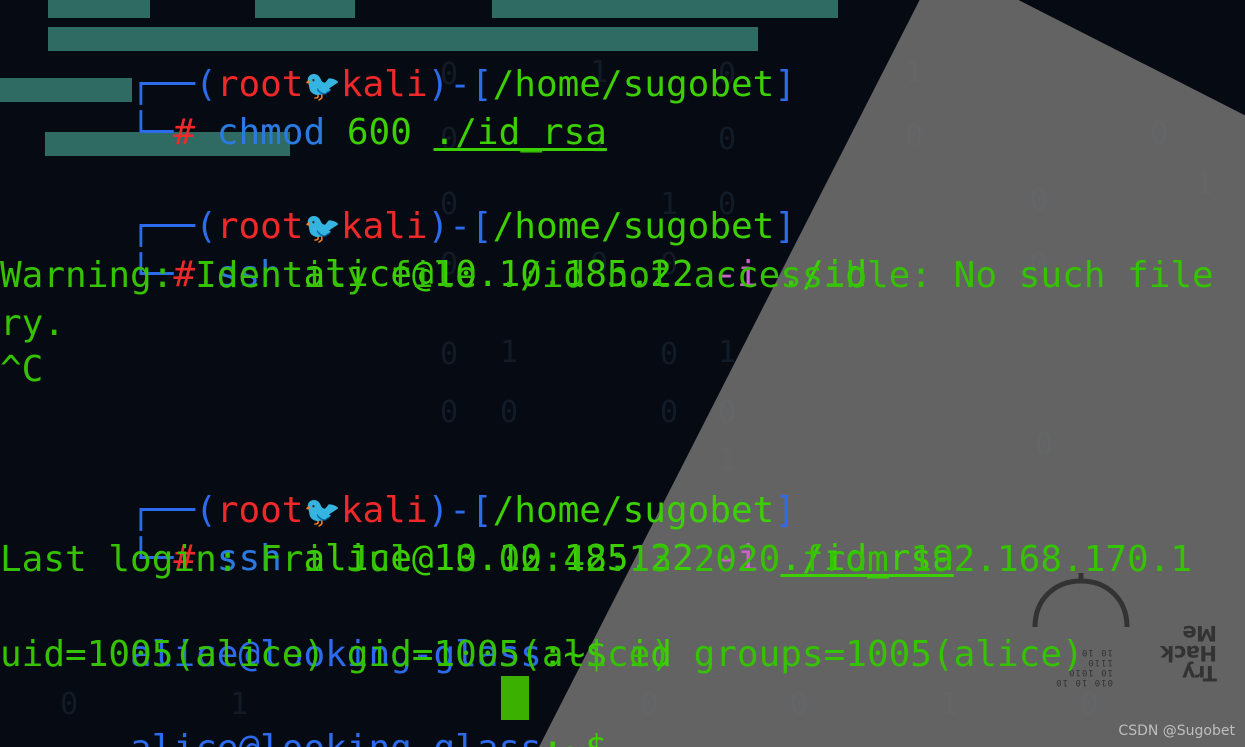 The height and width of the screenshot is (747, 1245). What do you see at coordinates (184, 132) in the screenshot?
I see `prompt-sigil: #` at bounding box center [184, 132].